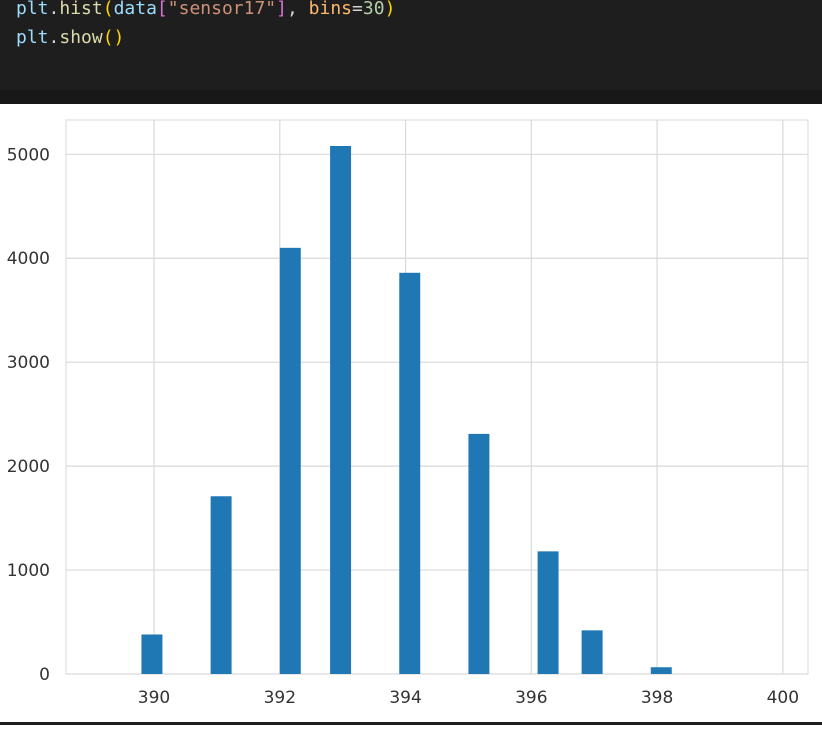  I want to click on token-string: "sensor17", so click(222, 9).